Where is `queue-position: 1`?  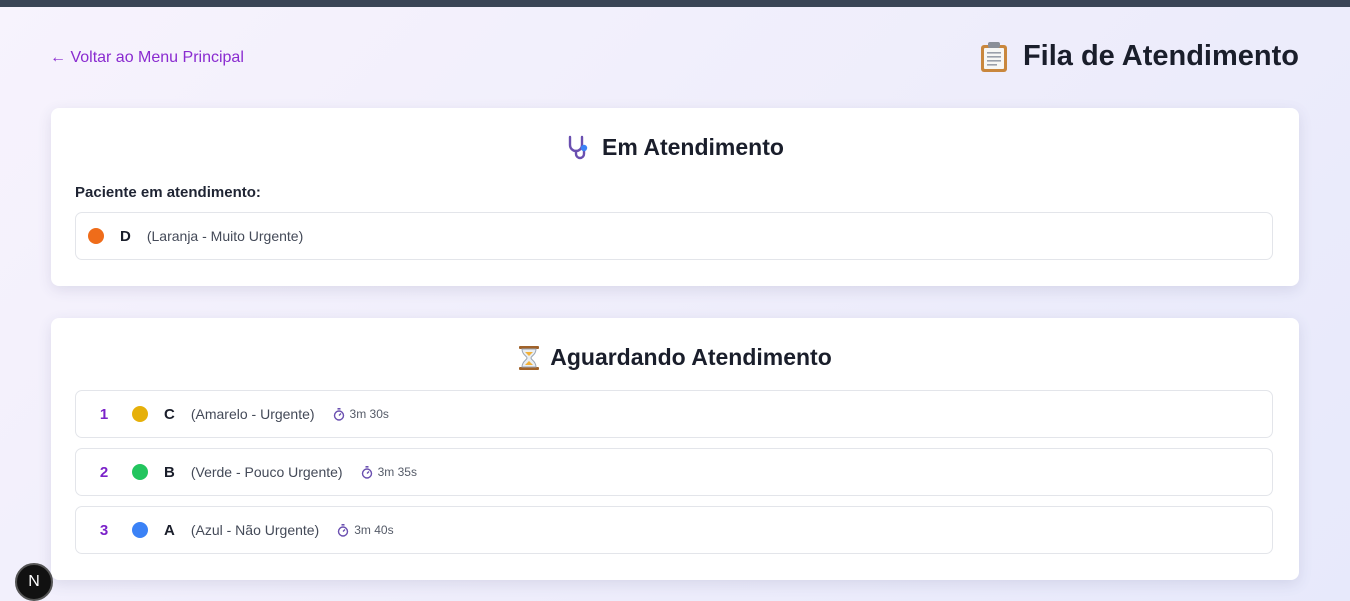 queue-position: 1 is located at coordinates (104, 414).